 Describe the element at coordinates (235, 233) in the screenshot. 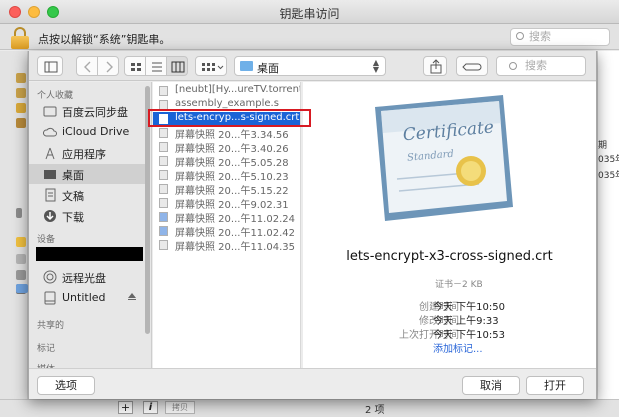

I see `file-name: 屏幕快照 20...午11.02.42` at that location.